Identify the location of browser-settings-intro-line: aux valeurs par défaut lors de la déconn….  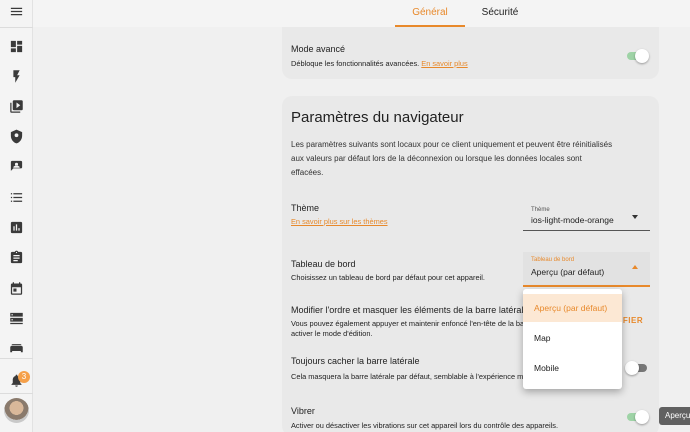
(436, 158).